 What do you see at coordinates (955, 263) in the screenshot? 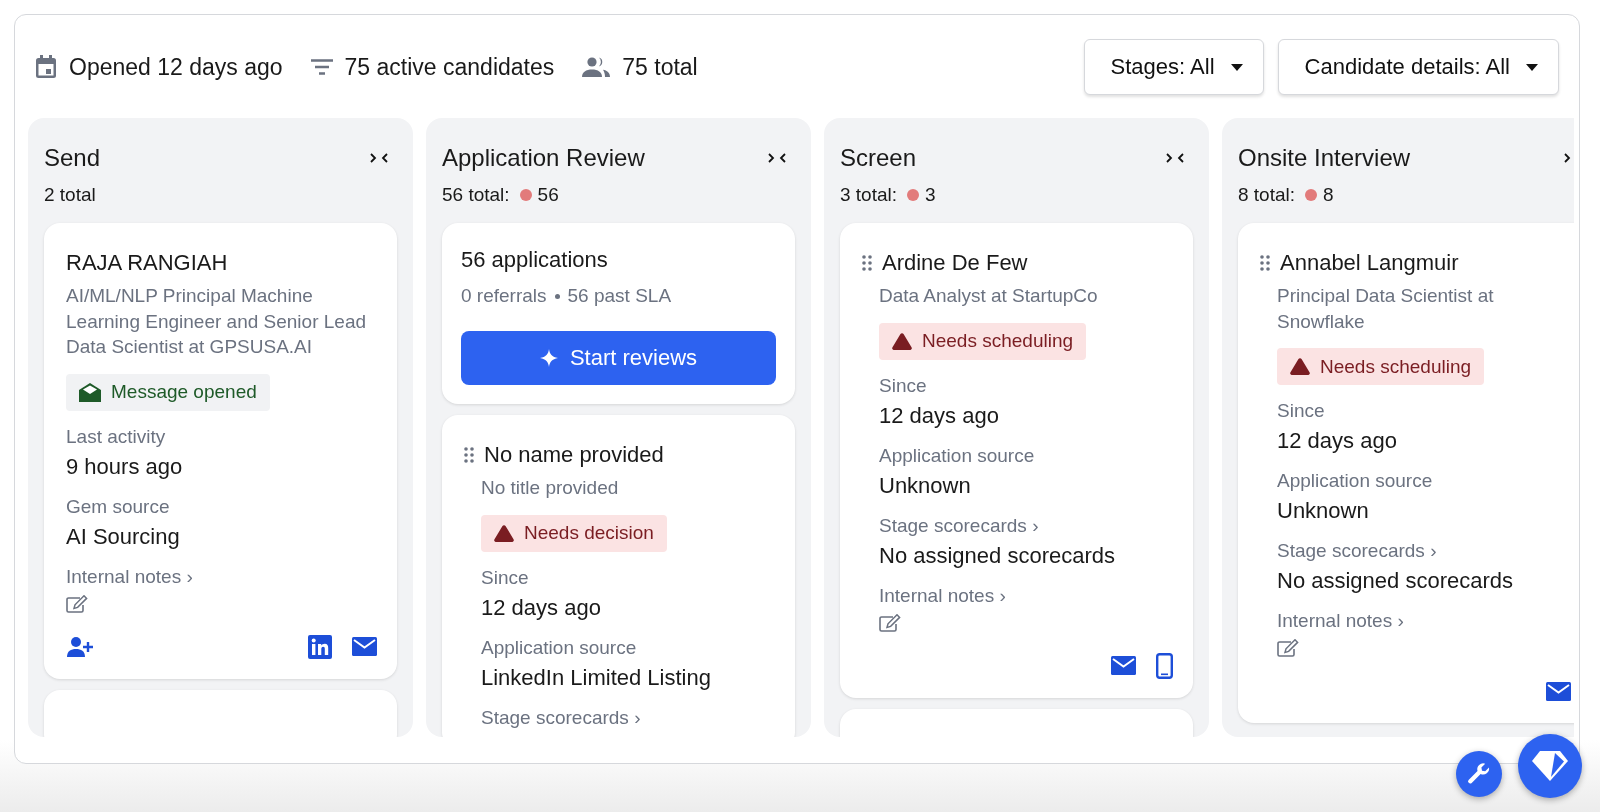
I see `candidate-name: Ardine De Few` at bounding box center [955, 263].